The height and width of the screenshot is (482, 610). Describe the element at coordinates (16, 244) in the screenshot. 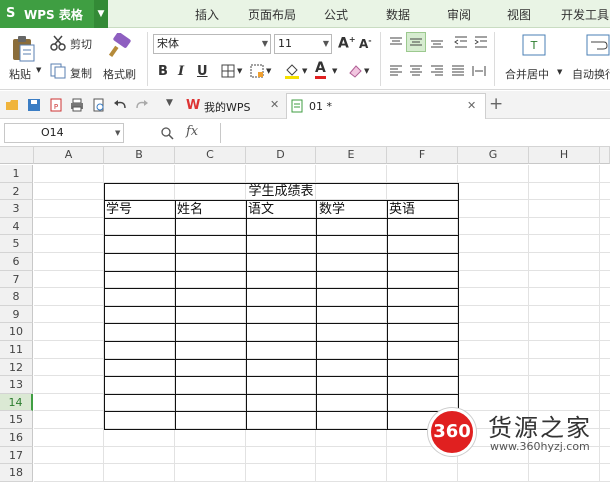

I see `row-header: 5` at that location.